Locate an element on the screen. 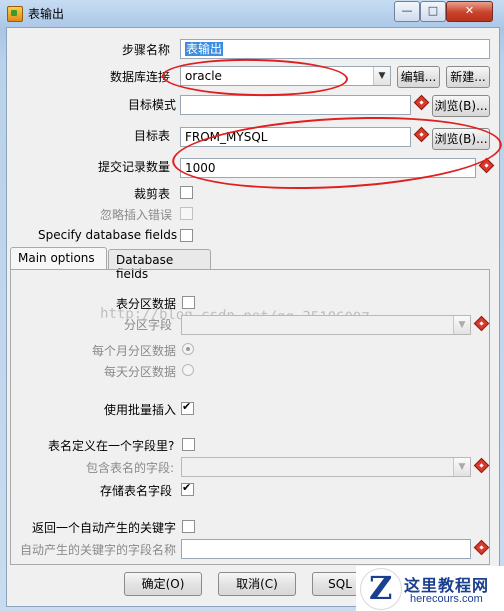 The width and height of the screenshot is (504, 611). step-name-input: 表输出 is located at coordinates (335, 49).